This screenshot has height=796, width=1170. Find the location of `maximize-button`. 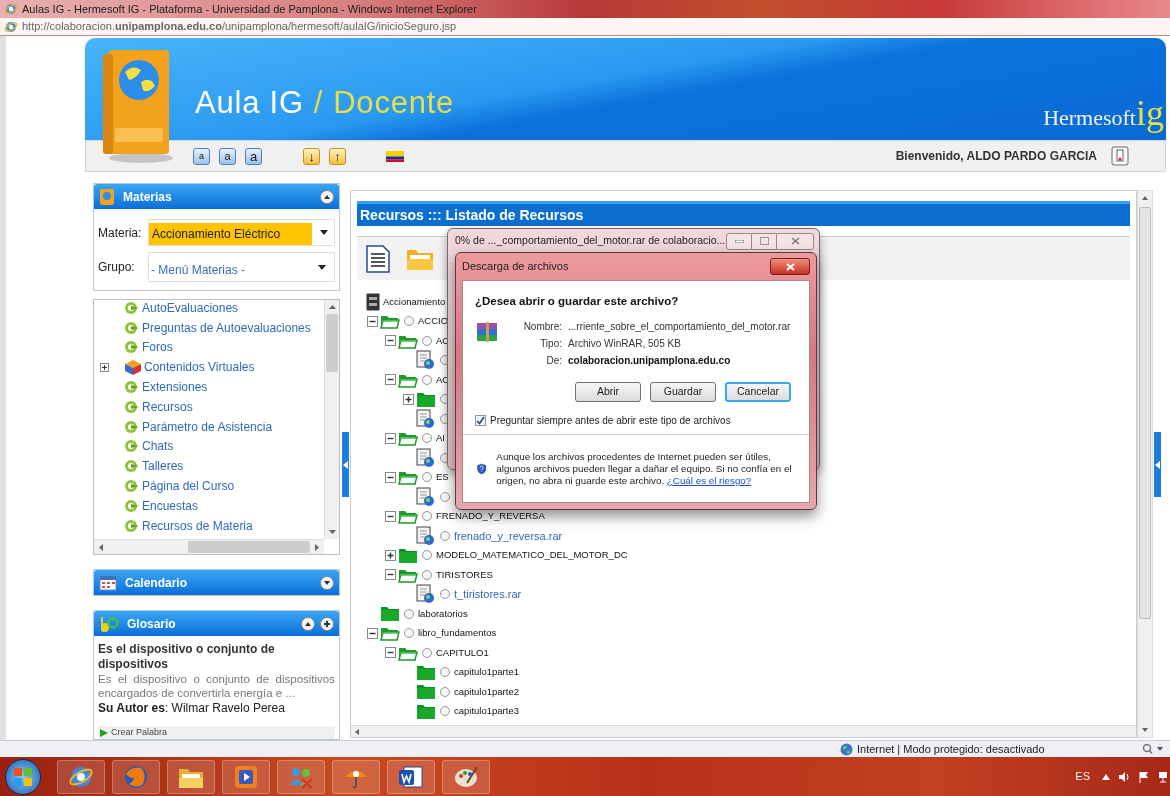

maximize-button is located at coordinates (764, 241).